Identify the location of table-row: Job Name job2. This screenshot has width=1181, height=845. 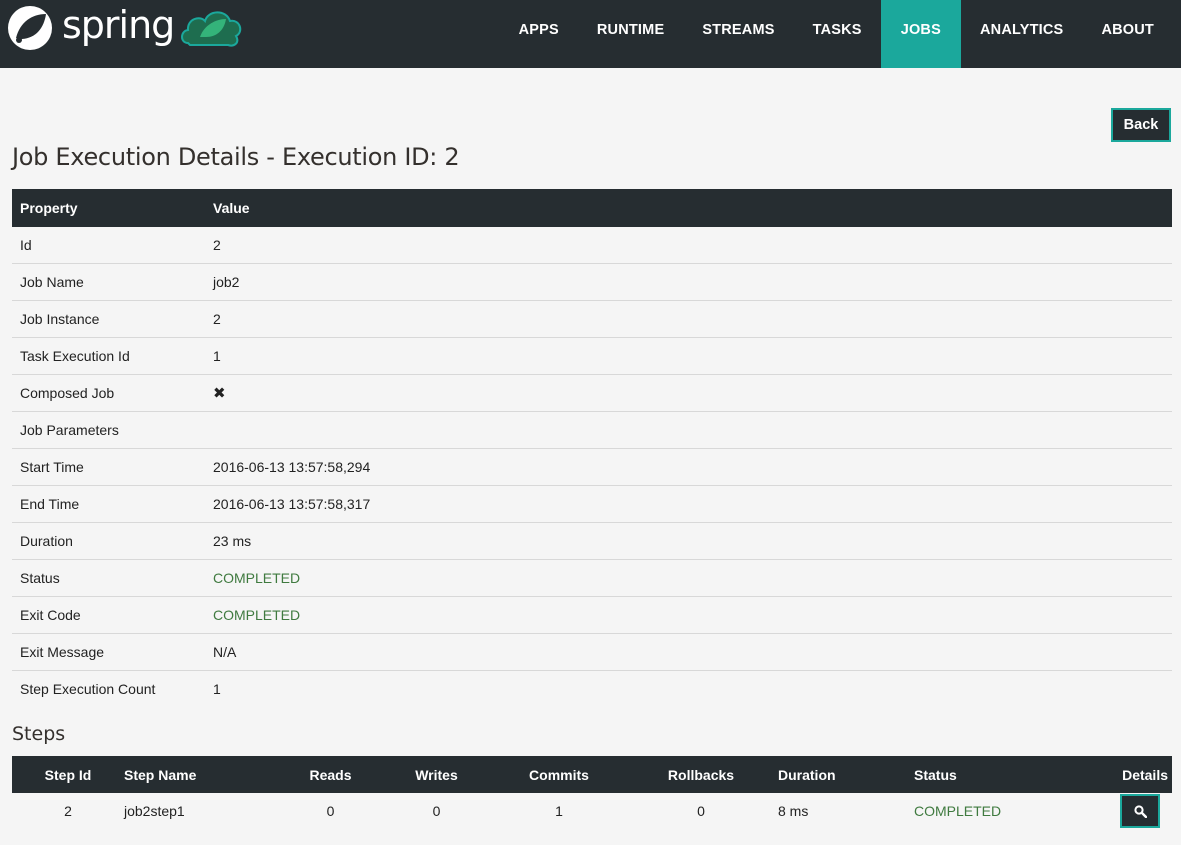
(592, 282).